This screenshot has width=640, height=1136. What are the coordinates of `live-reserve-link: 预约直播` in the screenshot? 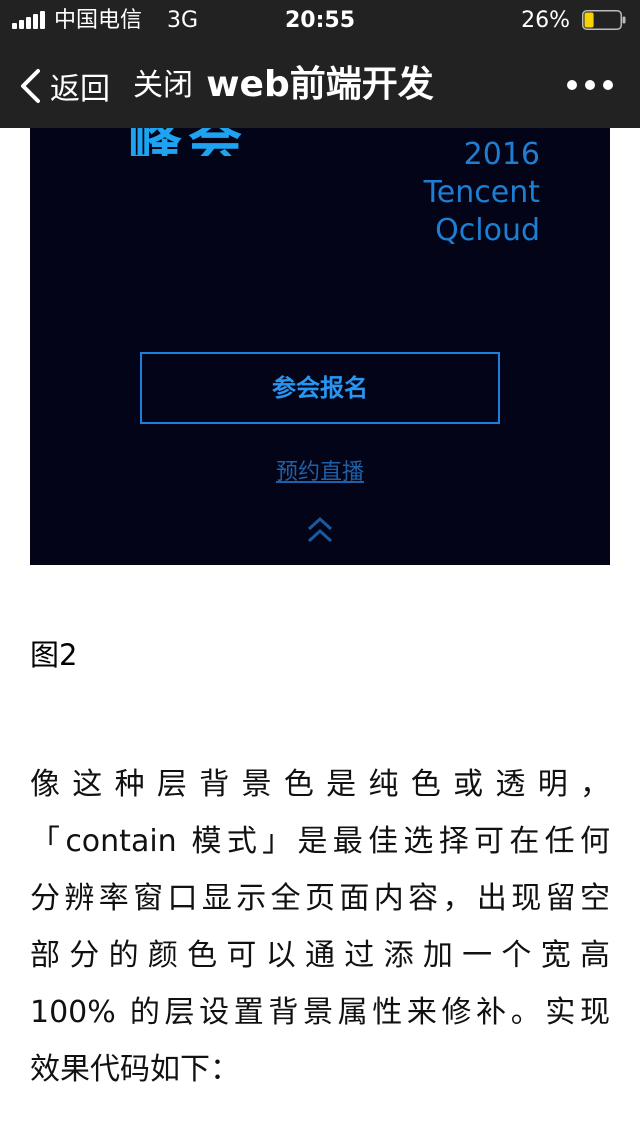 It's located at (320, 473).